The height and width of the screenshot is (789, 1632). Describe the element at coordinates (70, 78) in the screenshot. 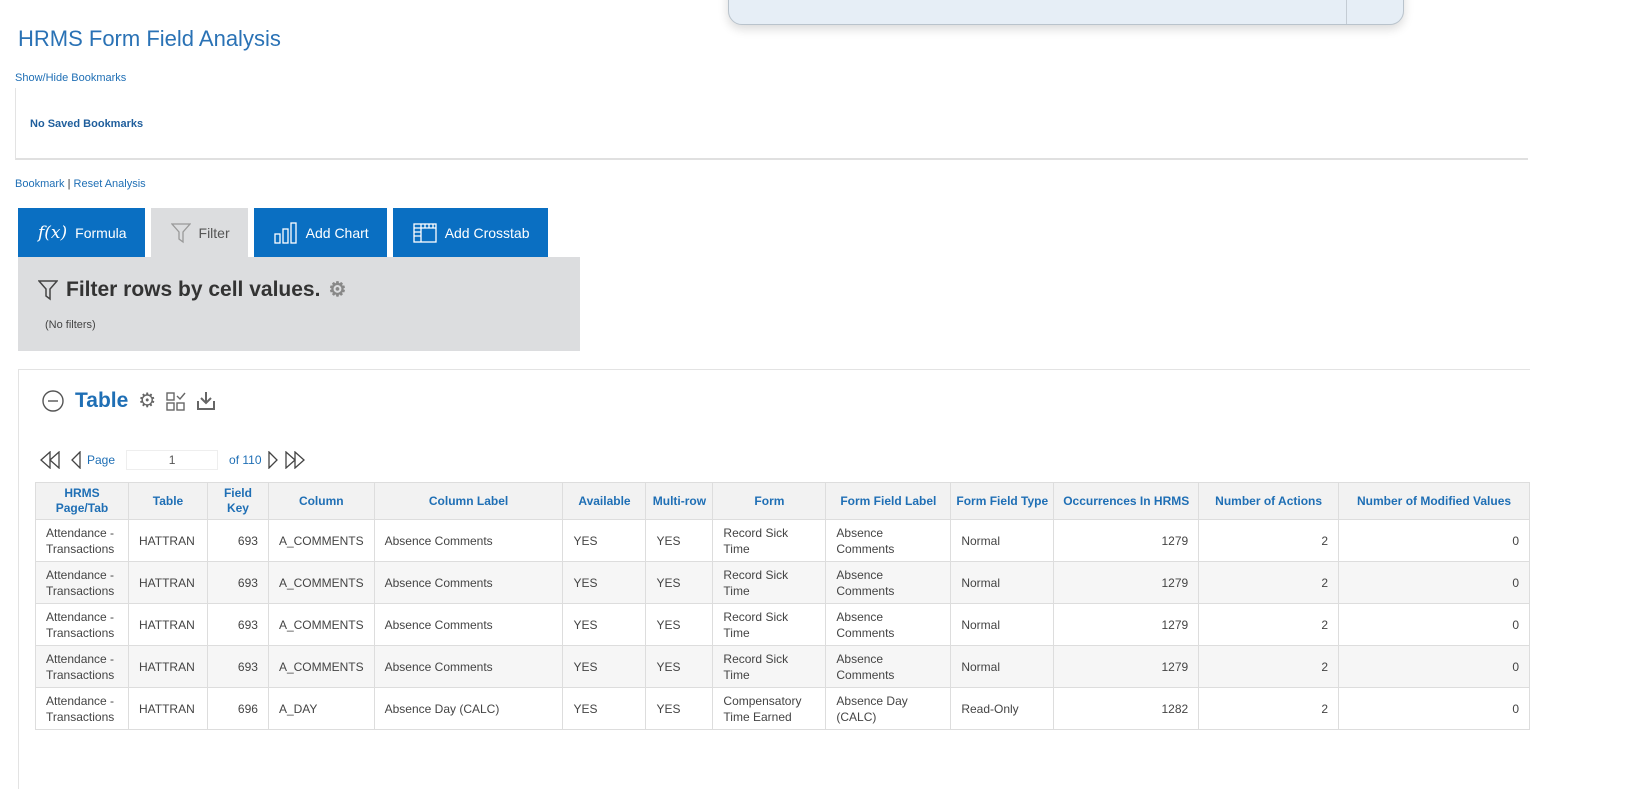

I see `show-hide-bookmarks-link: Show/Hide Bookmarks` at that location.